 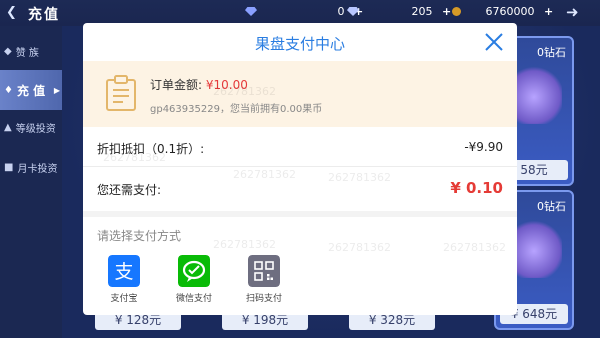 I want to click on sidebar-item-level-invest: ▲ 等级投资, so click(x=31, y=127).